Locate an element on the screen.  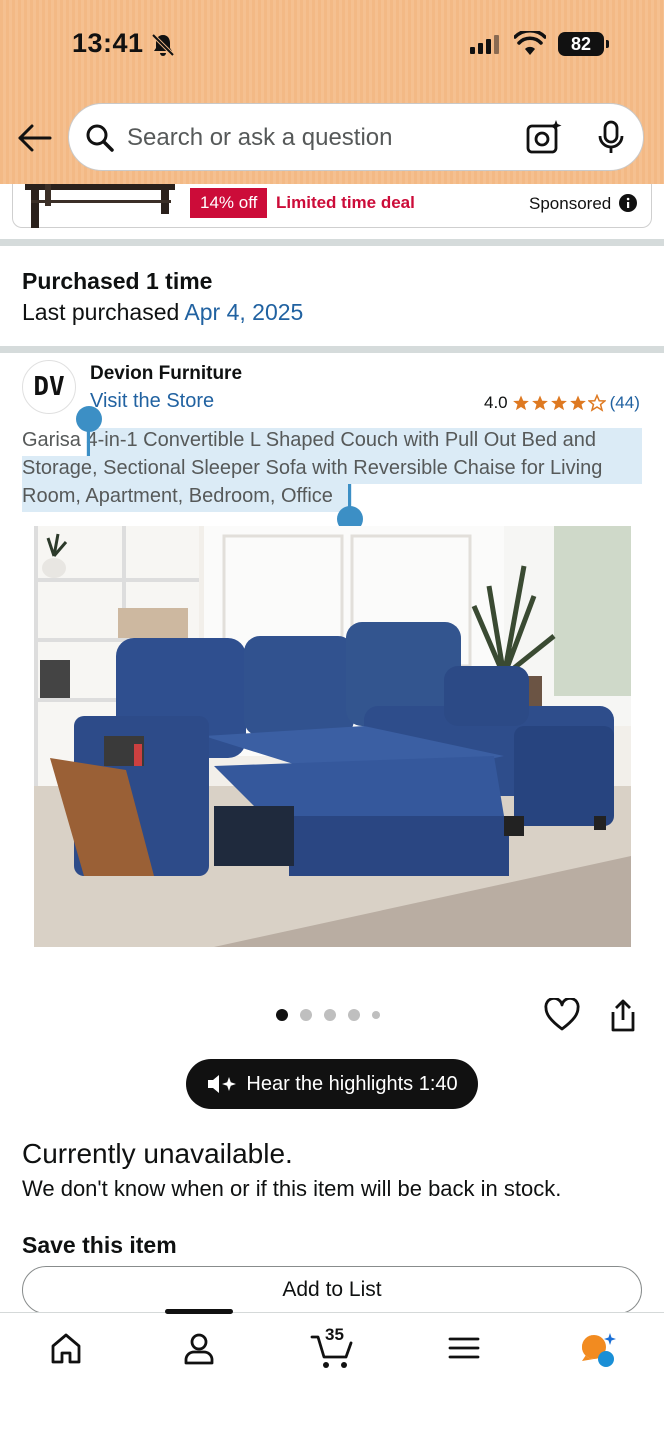
speaker-sparkle-icon is located at coordinates (222, 1084).